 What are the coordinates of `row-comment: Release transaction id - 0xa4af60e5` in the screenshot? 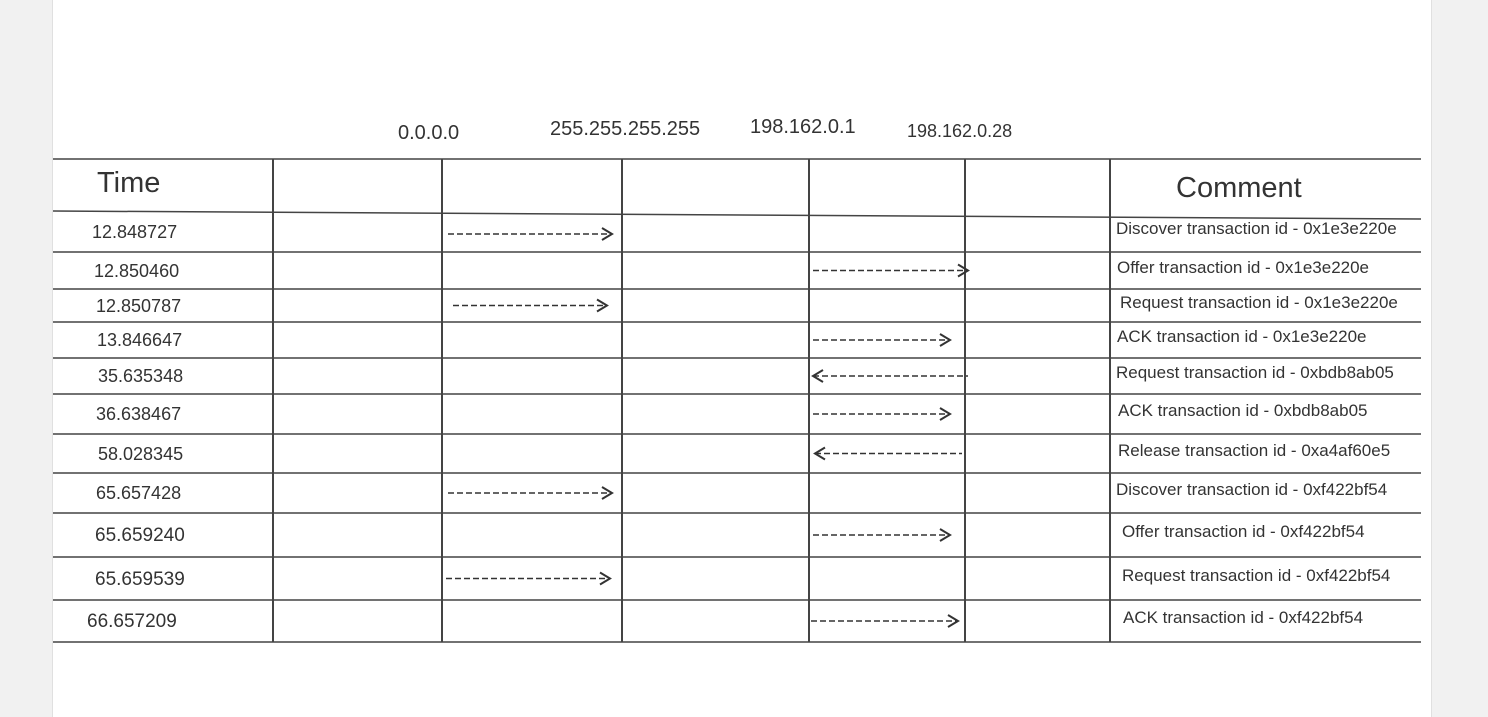 It's located at (1254, 450).